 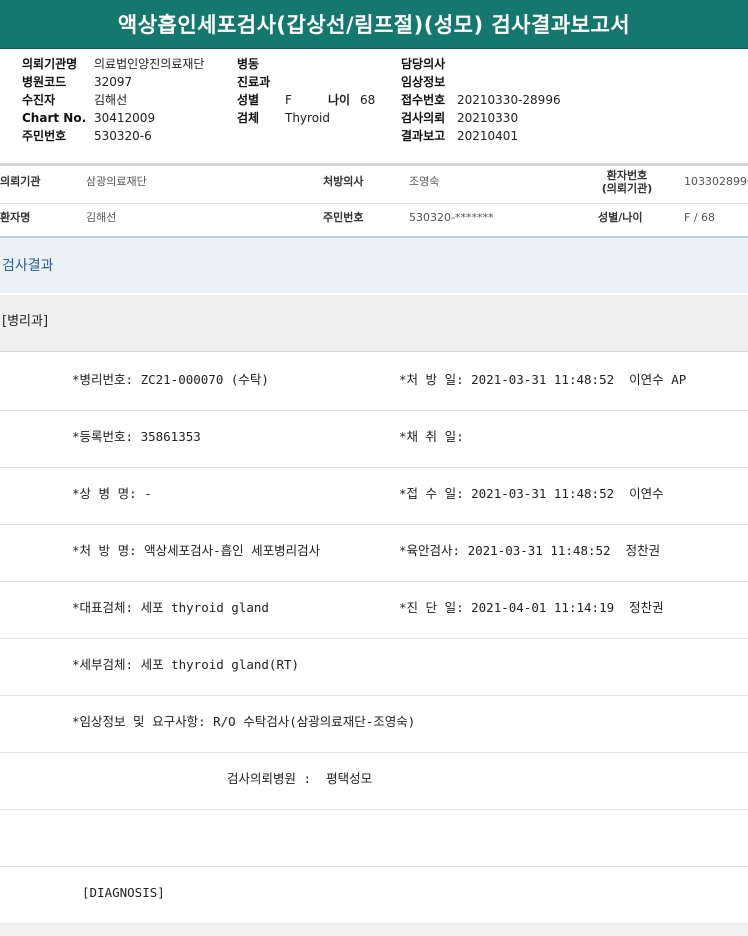 What do you see at coordinates (170, 379) in the screenshot?
I see `result-left: *병리번호: ZC21-000070 (수탁)` at bounding box center [170, 379].